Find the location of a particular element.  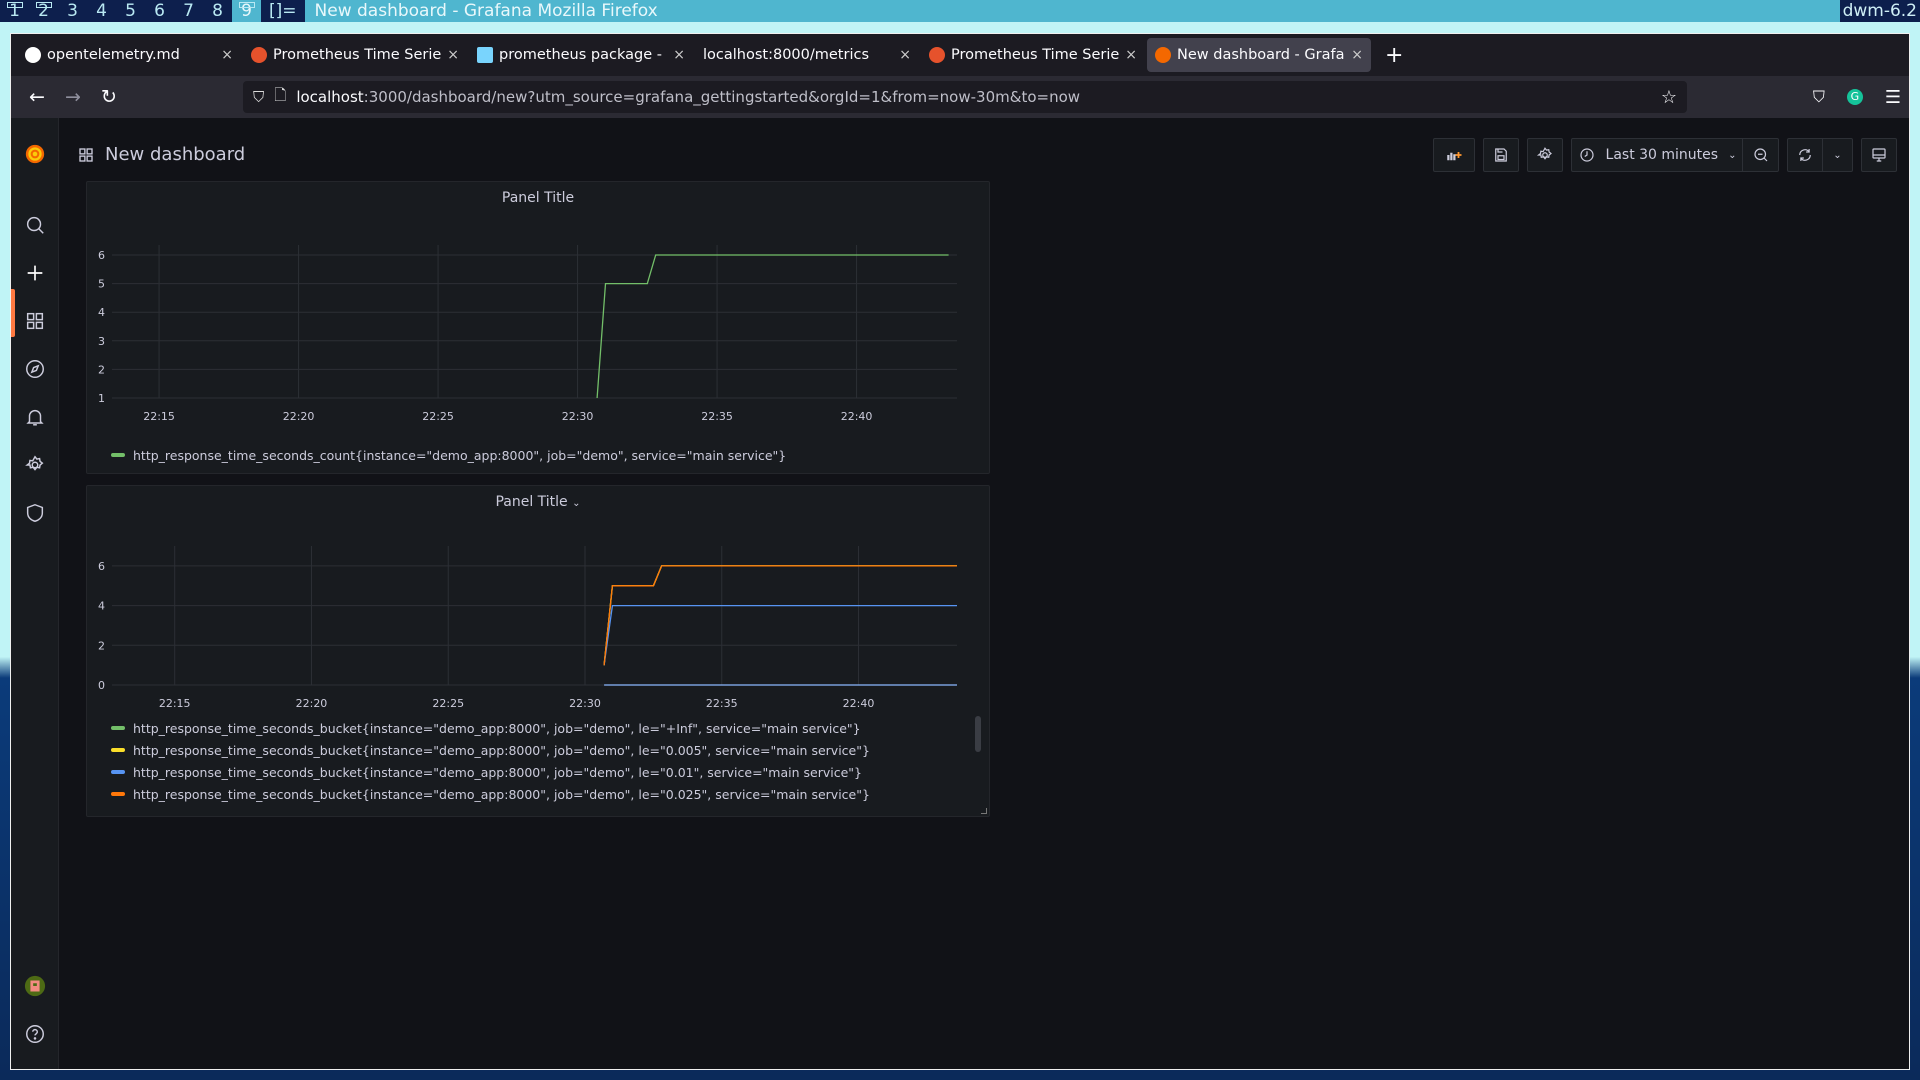

wm-tag-5: 5 is located at coordinates (130, 11).